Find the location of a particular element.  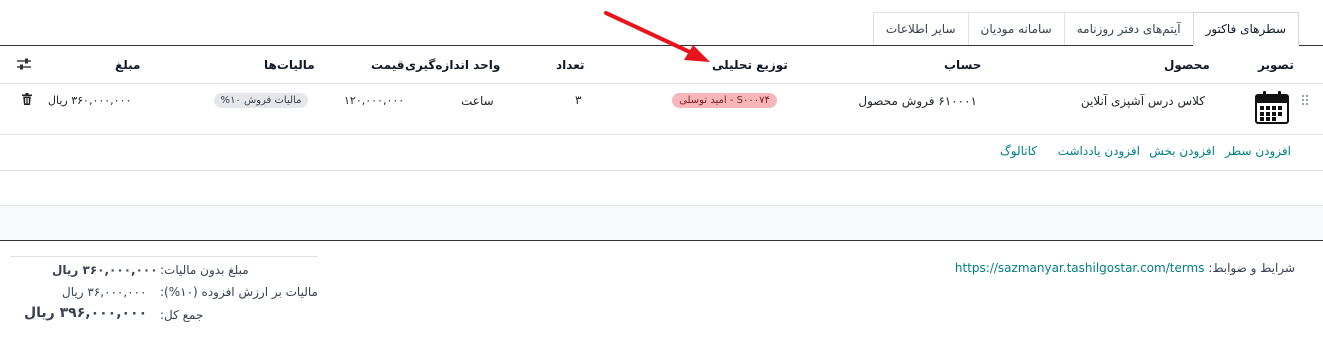

terms-link: https://sazmanyar.tashilgostar.com/terms is located at coordinates (1080, 268).